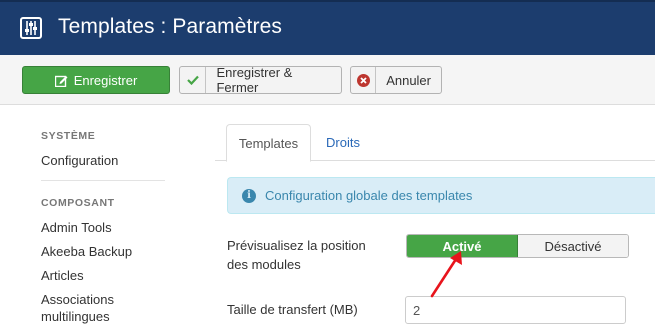 The width and height of the screenshot is (655, 332). What do you see at coordinates (170, 26) in the screenshot?
I see `page-title: Templates : Paramètres` at bounding box center [170, 26].